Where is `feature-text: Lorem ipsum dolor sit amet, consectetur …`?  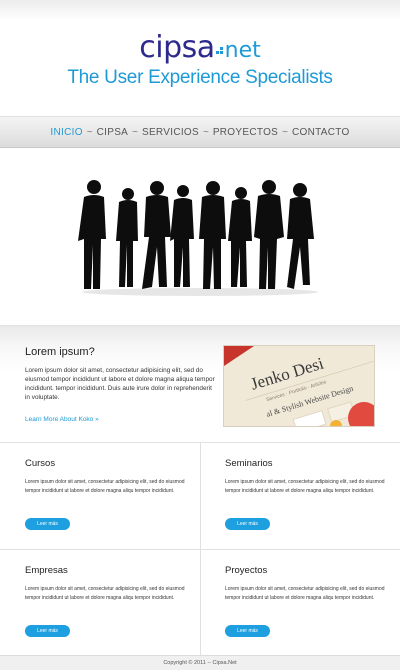
feature-text: Lorem ipsum dolor sit amet, consectetur … is located at coordinates (120, 384).